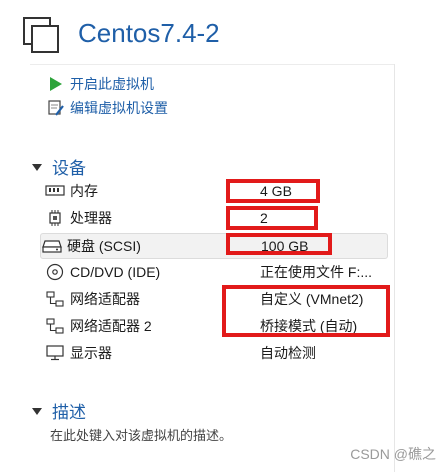  Describe the element at coordinates (223, 32) in the screenshot. I see `vm-header: Centos7.4-2` at that location.